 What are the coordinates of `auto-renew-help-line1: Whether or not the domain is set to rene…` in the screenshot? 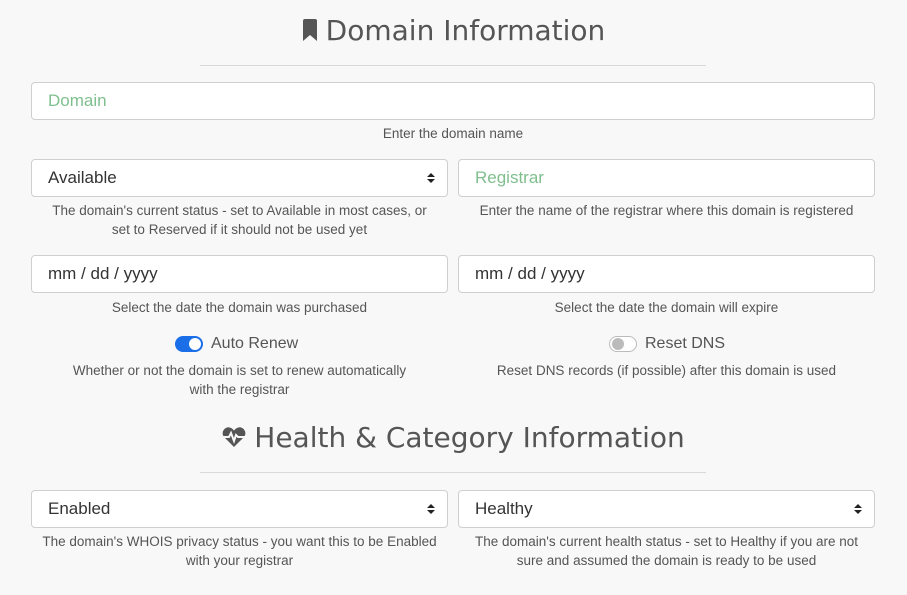 It's located at (239, 370).